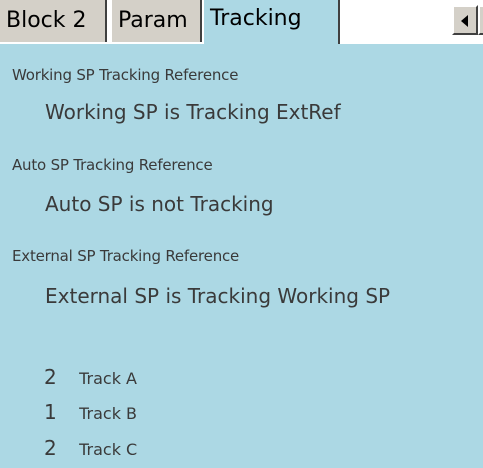  I want to click on track-c-label: Track C, so click(108, 449).